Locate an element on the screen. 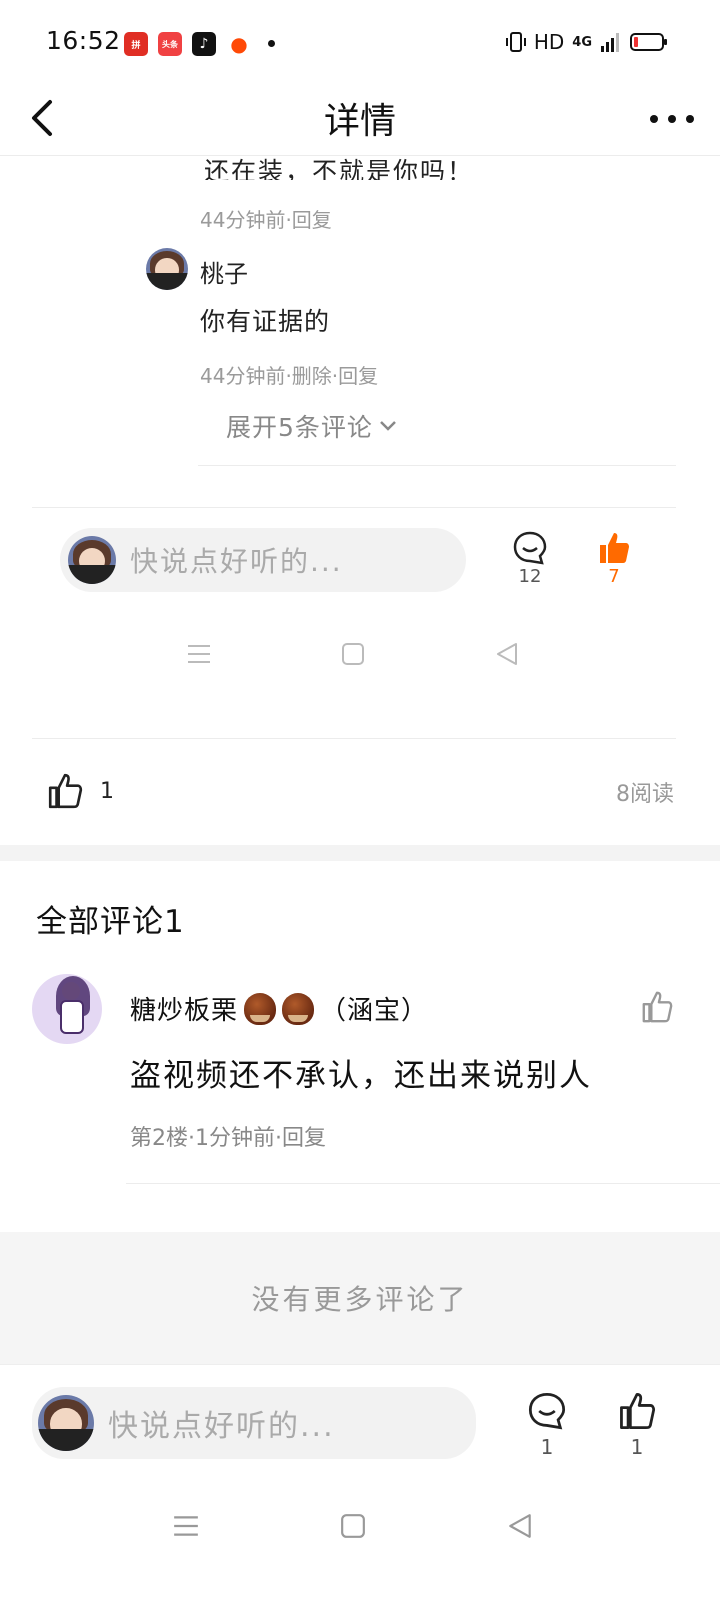 This screenshot has height=1600, width=720. embedded-like-count: 7 is located at coordinates (614, 558).